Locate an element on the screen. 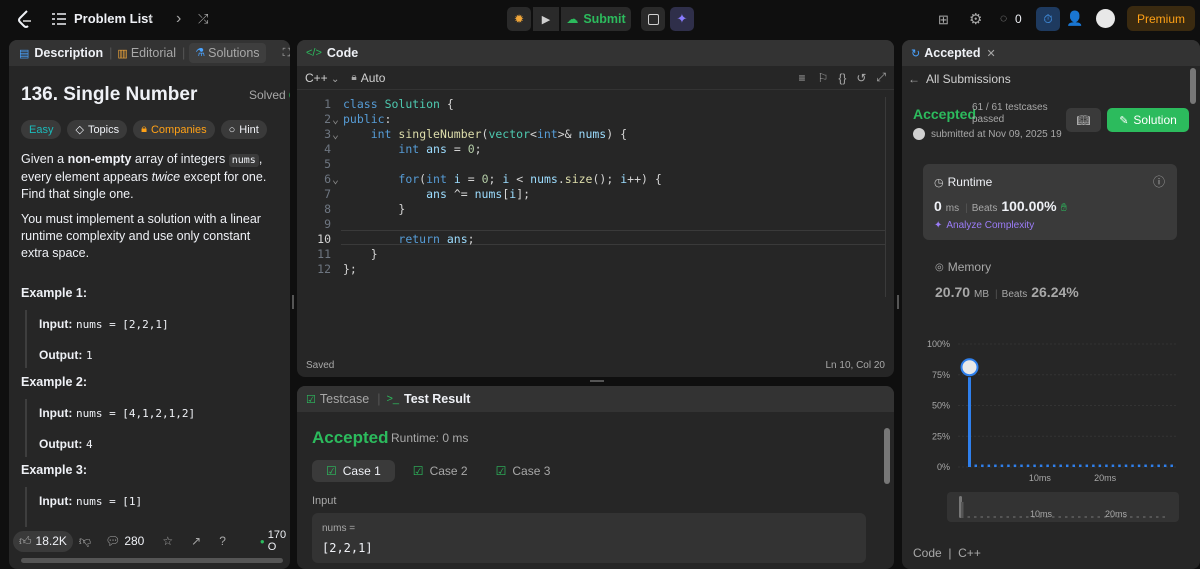  thumbs-down-icon: 👎︎ is located at coordinates (85, 541).